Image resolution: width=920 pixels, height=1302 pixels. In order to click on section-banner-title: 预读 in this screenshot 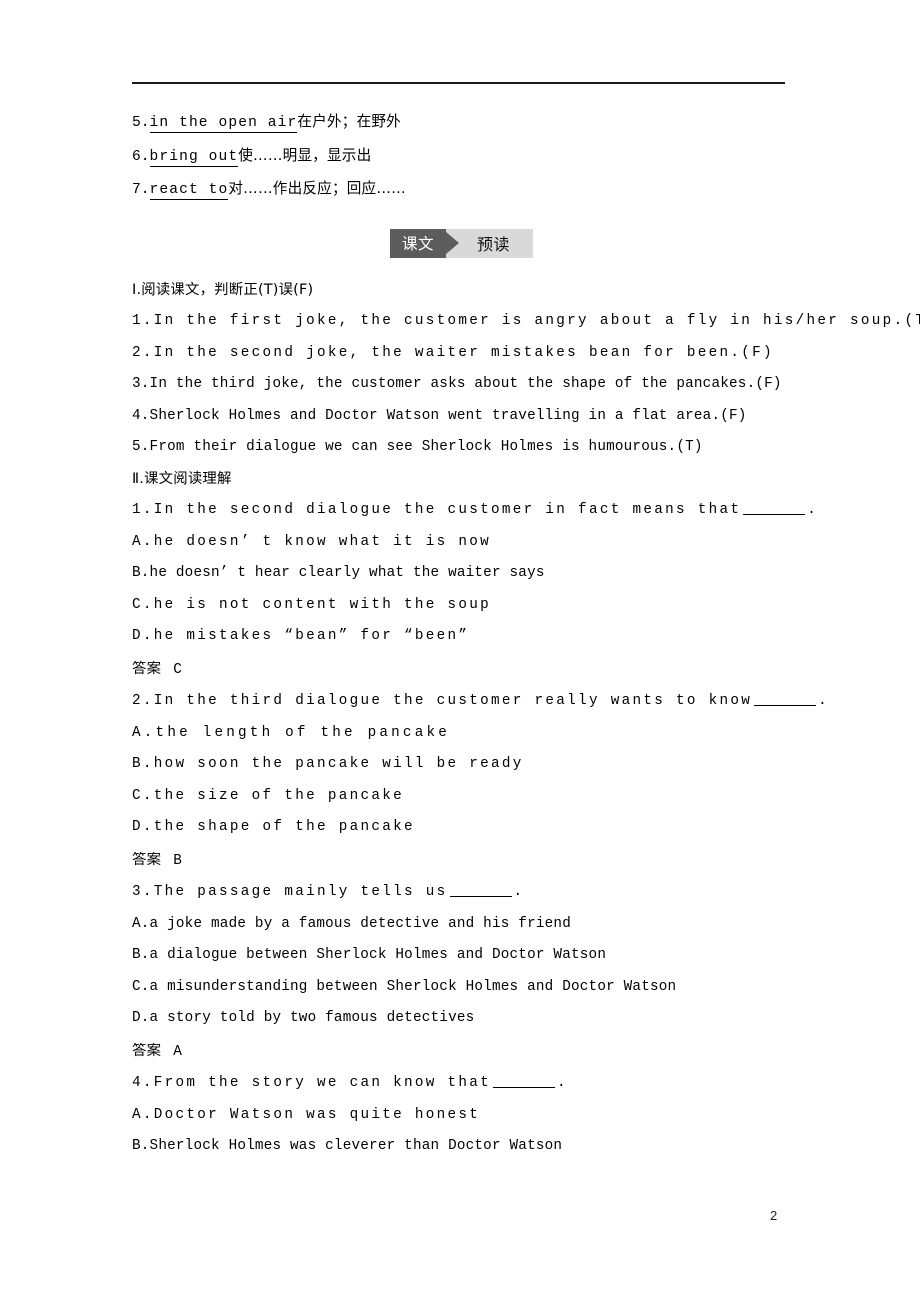, I will do `click(491, 243)`.